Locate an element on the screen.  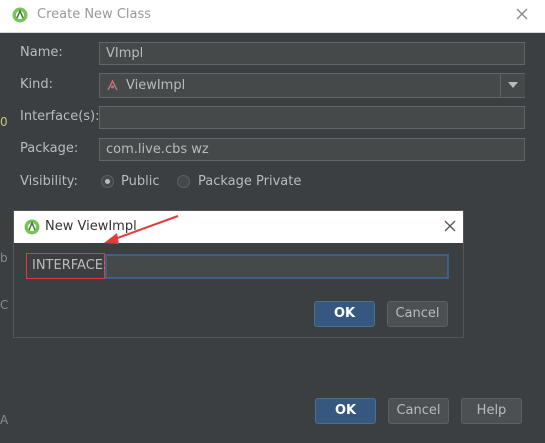
kind-dropdown-button is located at coordinates (512, 85).